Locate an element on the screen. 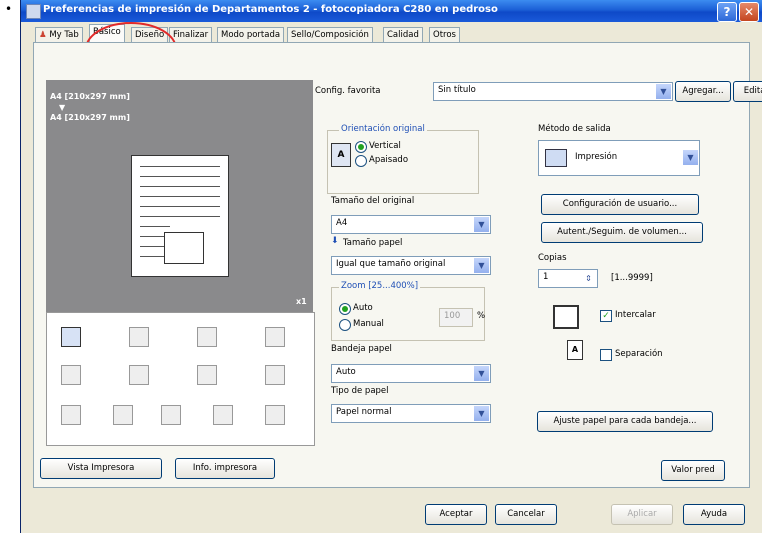 The width and height of the screenshot is (762, 533). separation-label: Separación is located at coordinates (639, 354).